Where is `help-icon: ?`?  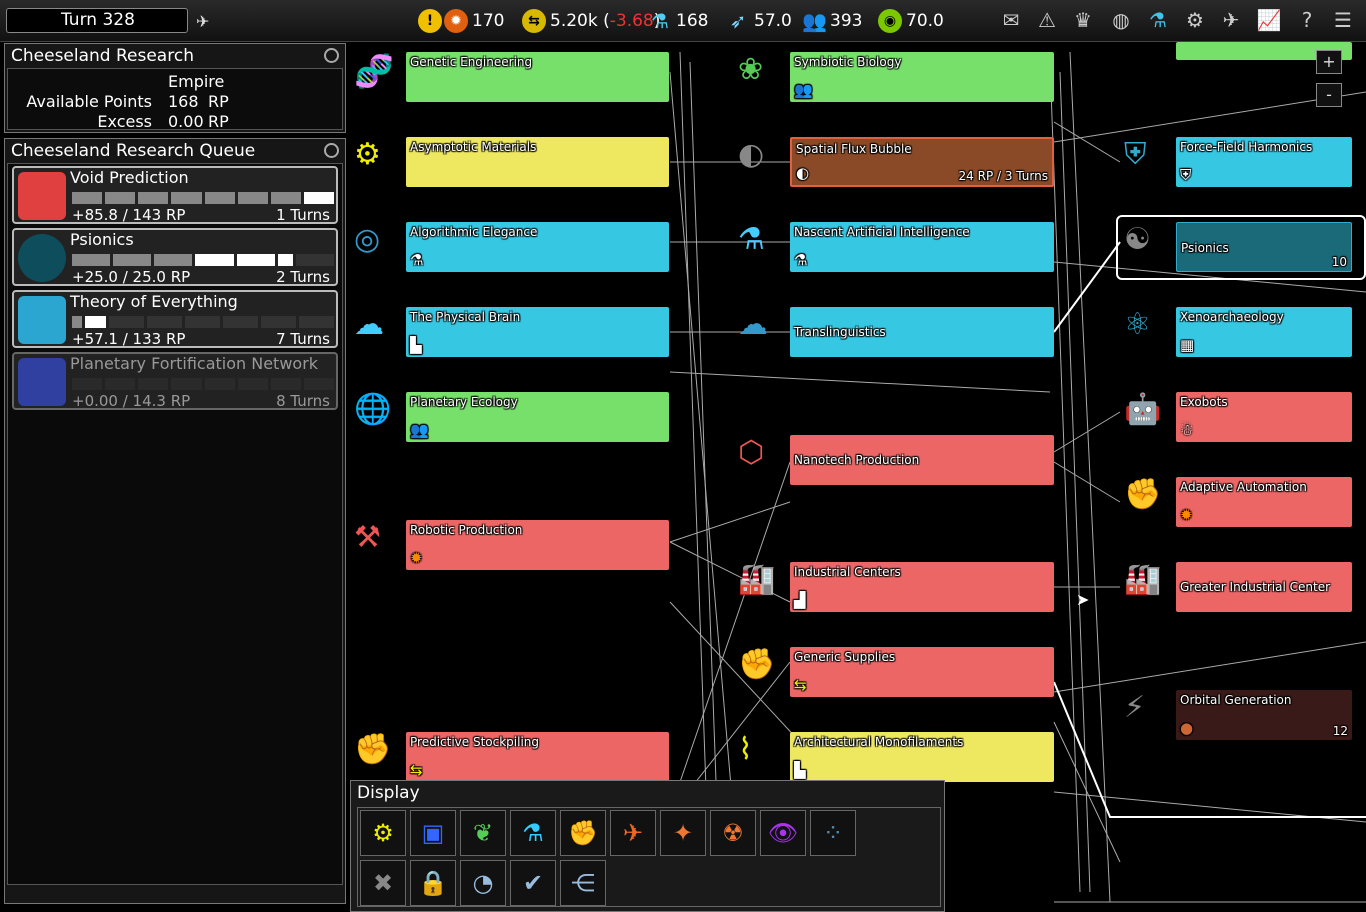
help-icon: ? is located at coordinates (1307, 20).